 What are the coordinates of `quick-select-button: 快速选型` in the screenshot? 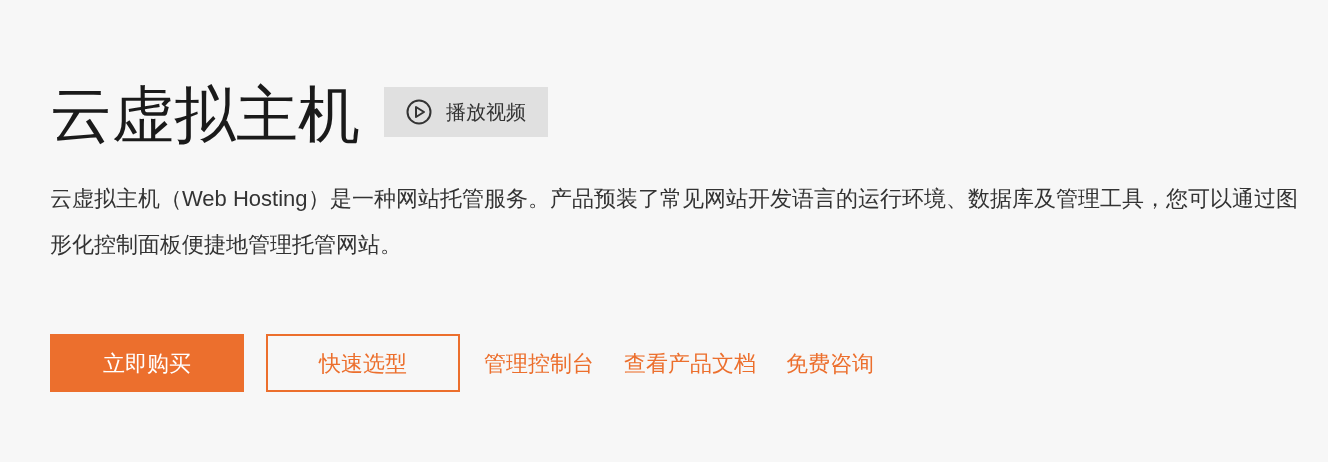 It's located at (363, 363).